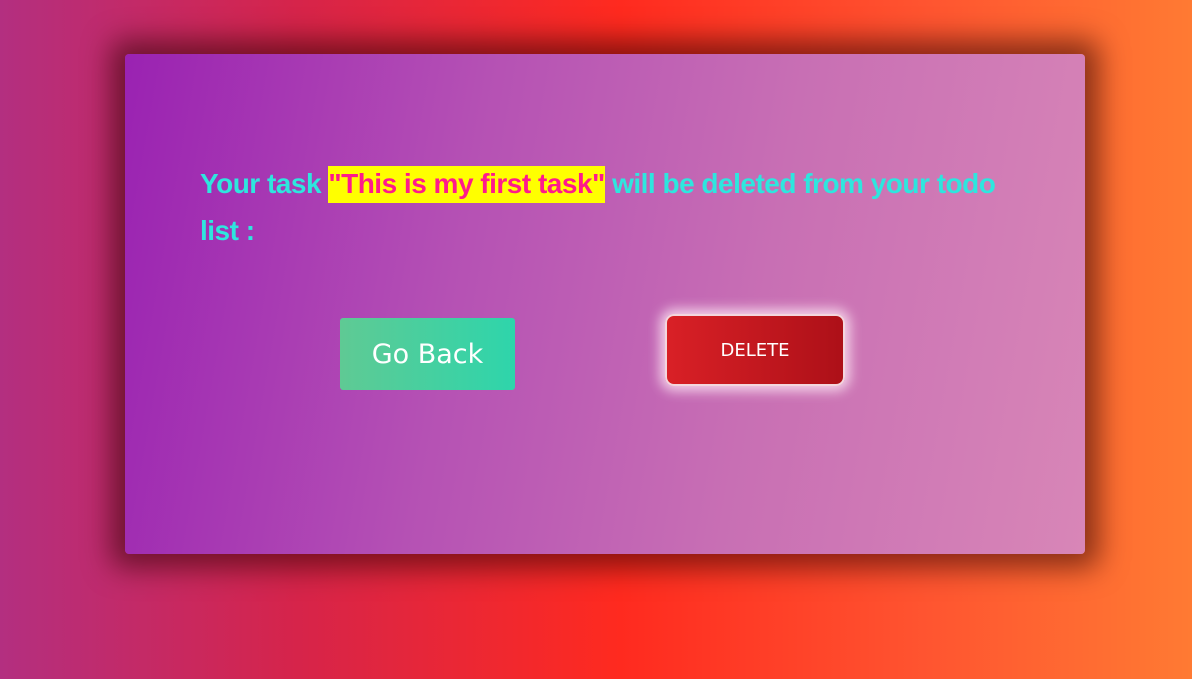  Describe the element at coordinates (427, 354) in the screenshot. I see `go-back-button: Go Back` at that location.